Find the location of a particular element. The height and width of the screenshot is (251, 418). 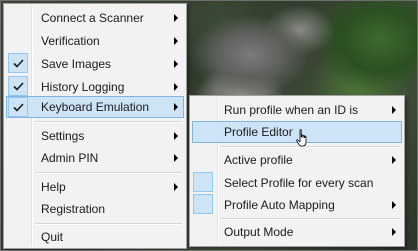

menu-item-label: Select Profile for every scan is located at coordinates (299, 183).